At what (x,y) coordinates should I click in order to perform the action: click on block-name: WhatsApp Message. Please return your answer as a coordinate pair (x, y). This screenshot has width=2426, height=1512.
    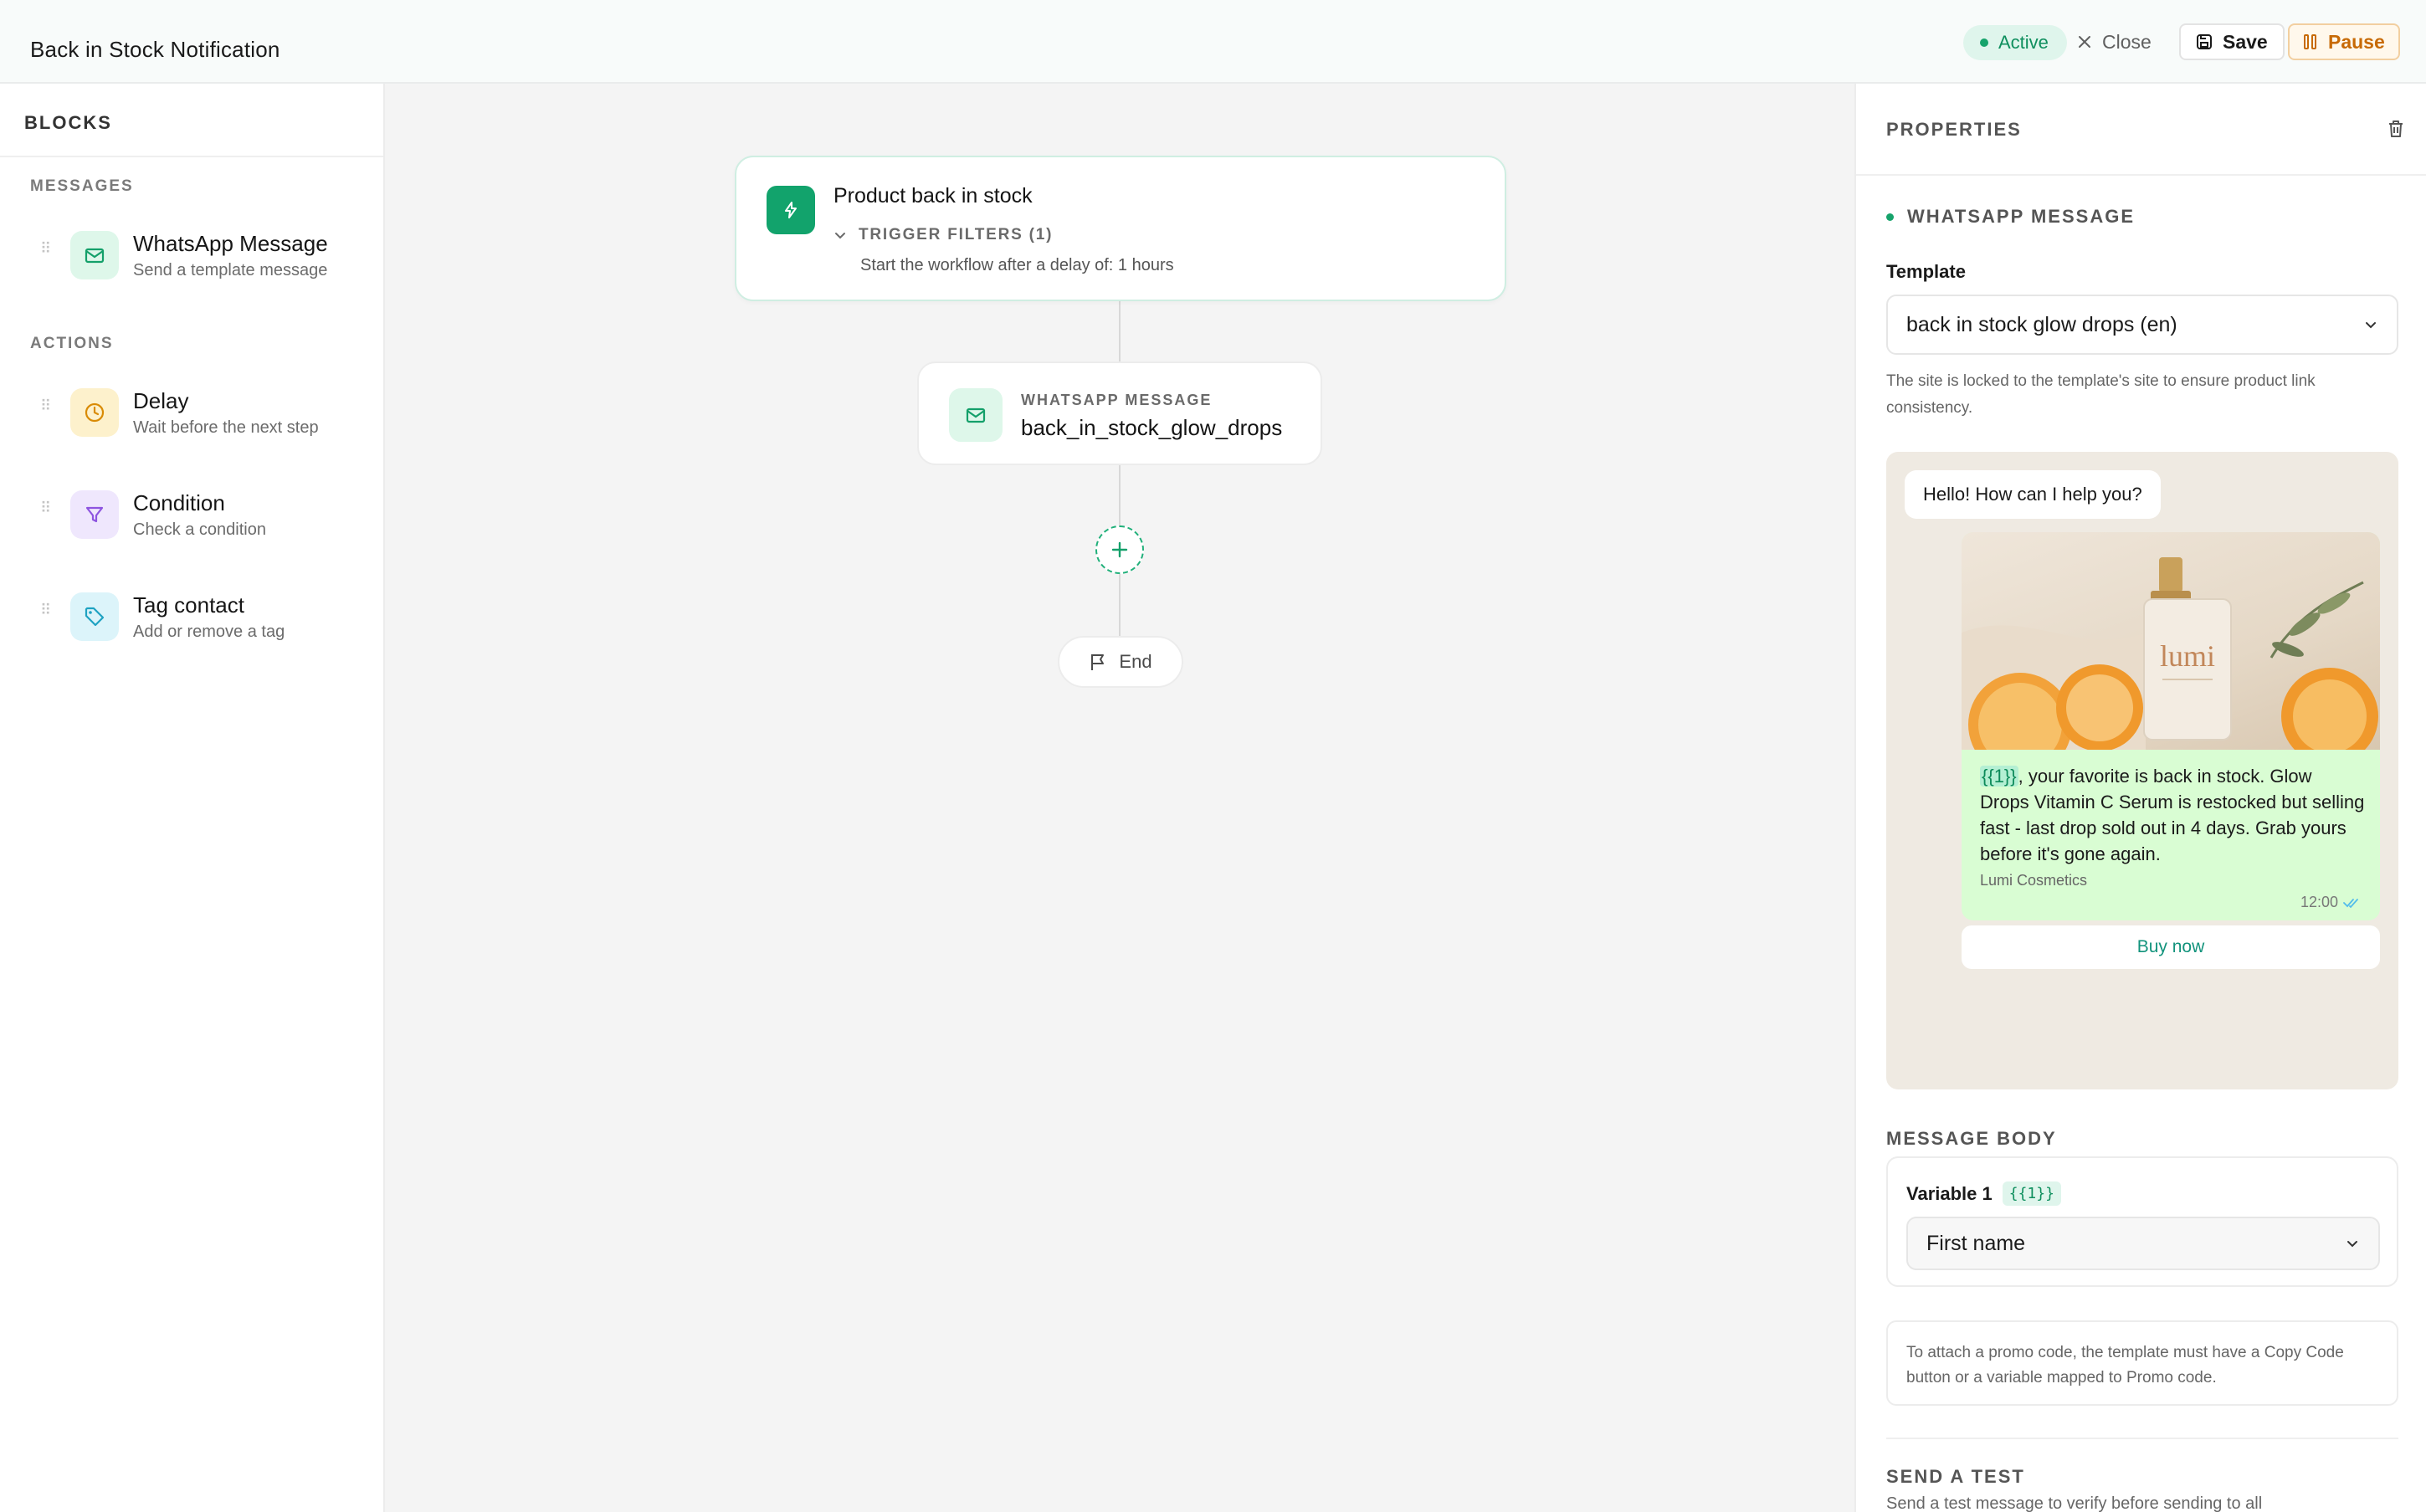
    Looking at the image, I should click on (230, 243).